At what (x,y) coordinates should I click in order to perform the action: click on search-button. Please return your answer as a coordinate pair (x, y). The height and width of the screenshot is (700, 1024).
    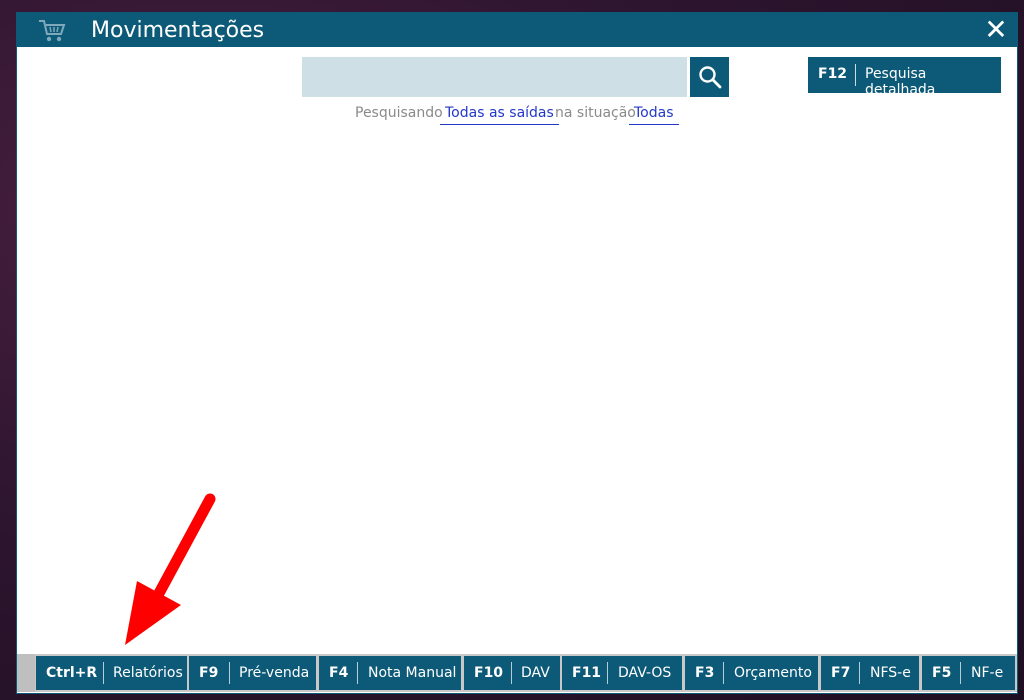
    Looking at the image, I should click on (709, 77).